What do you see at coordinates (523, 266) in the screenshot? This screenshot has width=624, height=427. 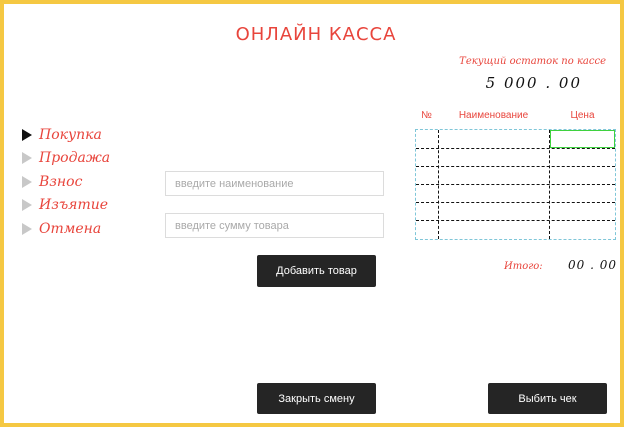 I see `total-label: Итого:` at bounding box center [523, 266].